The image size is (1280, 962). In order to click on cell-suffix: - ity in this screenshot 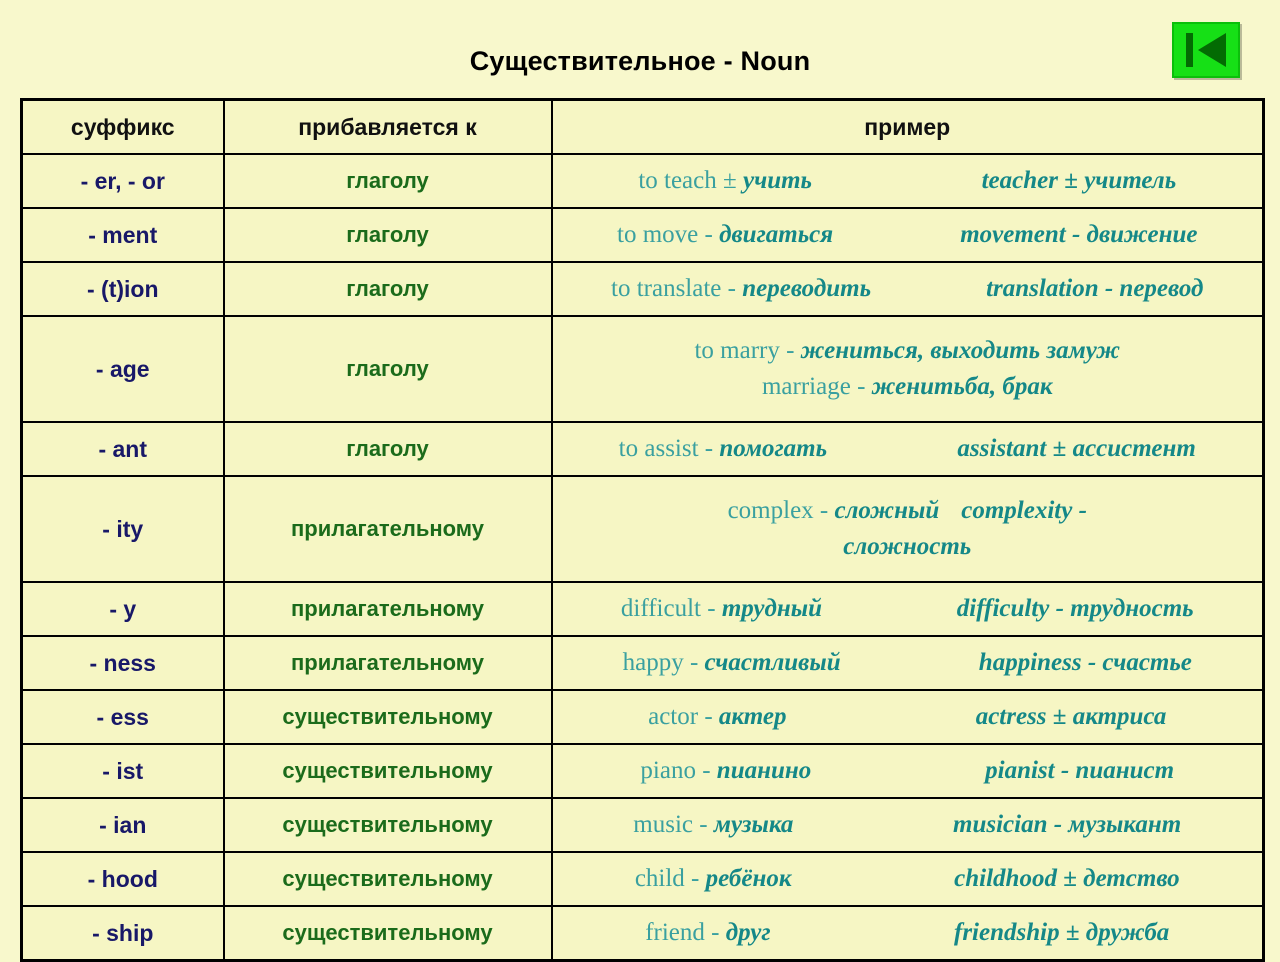, I will do `click(122, 529)`.